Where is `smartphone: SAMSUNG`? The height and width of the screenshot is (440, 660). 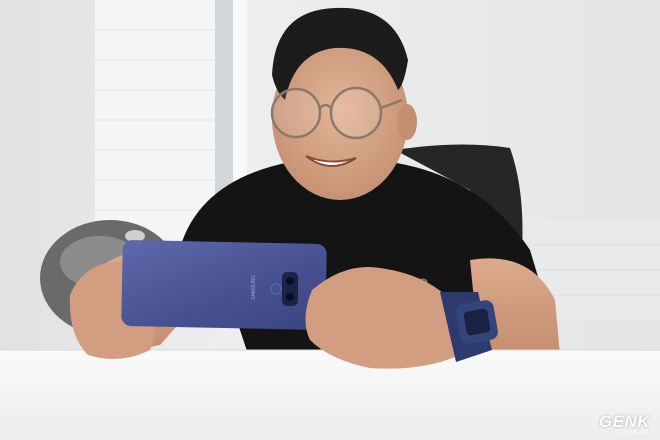 smartphone: SAMSUNG is located at coordinates (224, 285).